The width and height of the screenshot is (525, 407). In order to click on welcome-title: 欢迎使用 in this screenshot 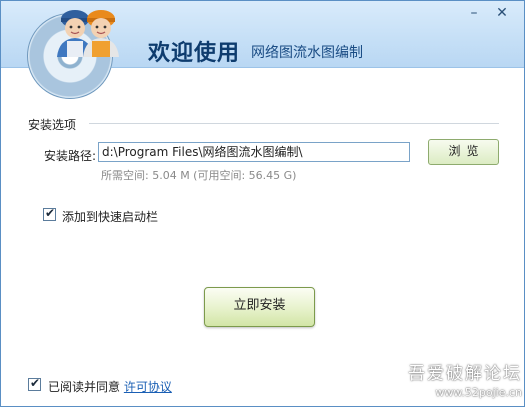, I will do `click(194, 53)`.